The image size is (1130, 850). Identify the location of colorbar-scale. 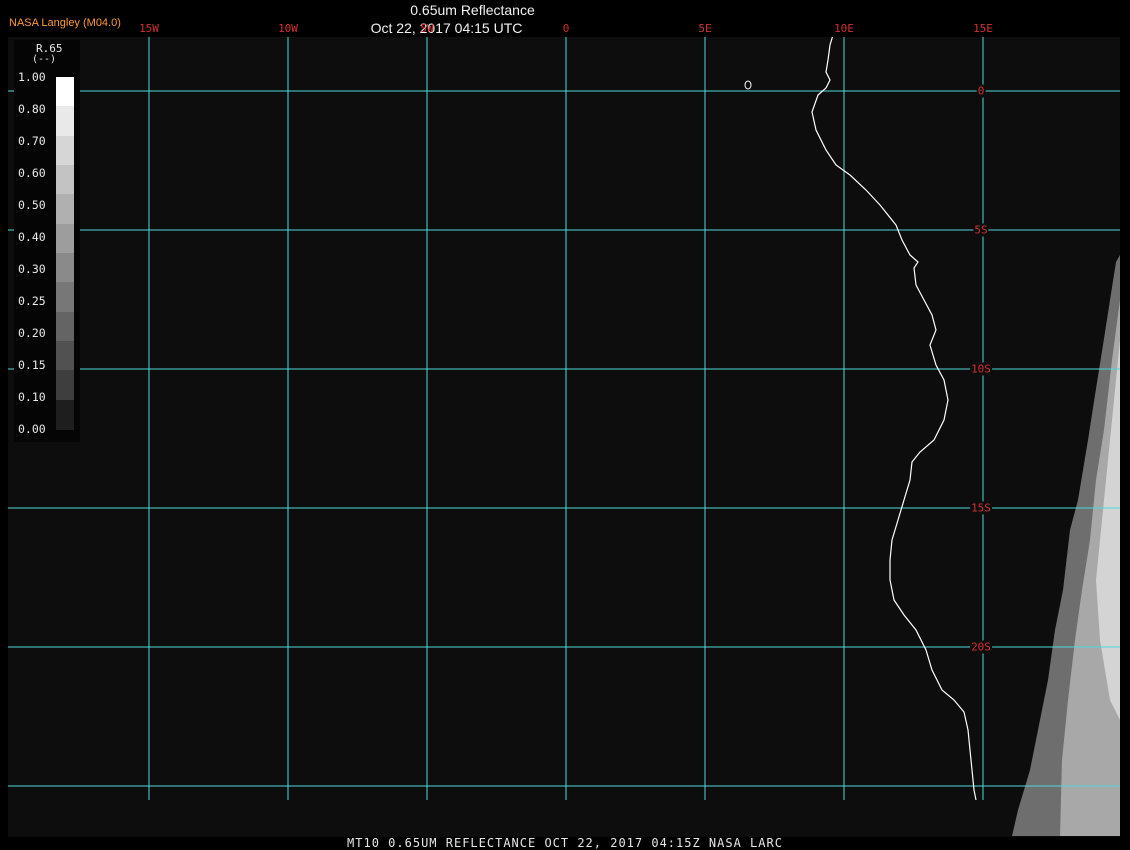
(65, 253).